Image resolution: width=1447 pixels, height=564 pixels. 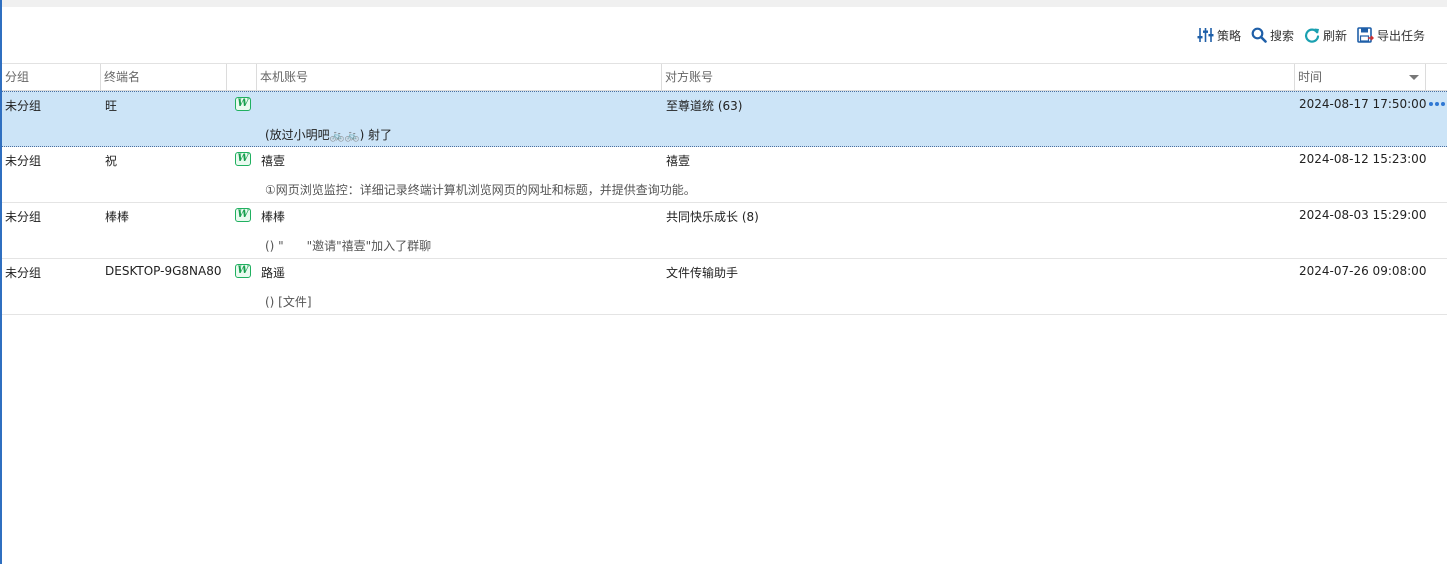 I want to click on row-local-account: 棒棒, so click(x=273, y=217).